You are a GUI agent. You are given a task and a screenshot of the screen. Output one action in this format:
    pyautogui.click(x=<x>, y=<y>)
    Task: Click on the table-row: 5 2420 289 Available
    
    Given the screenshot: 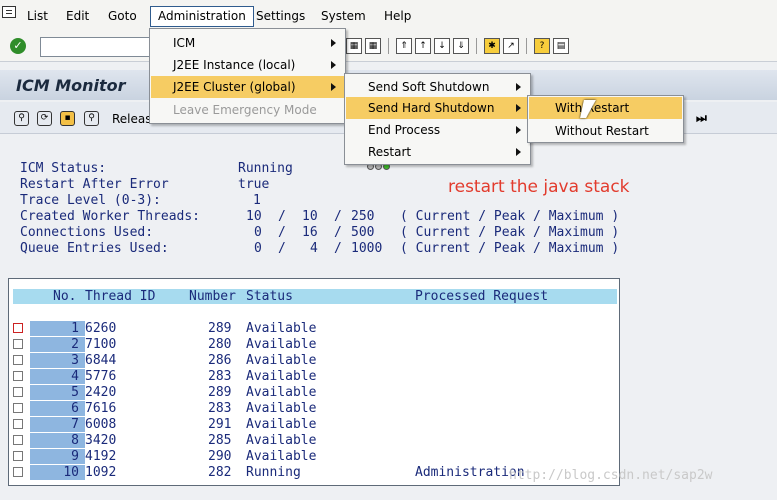 What is the action you would take?
    pyautogui.click(x=314, y=393)
    